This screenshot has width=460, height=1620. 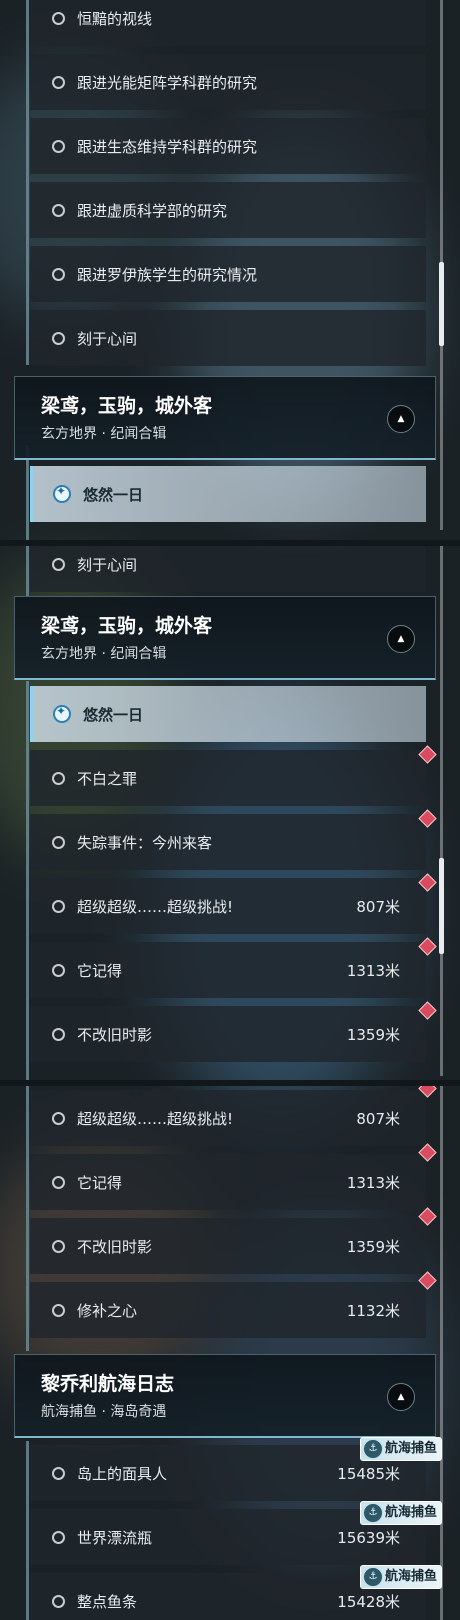 What do you see at coordinates (145, 842) in the screenshot?
I see `quest-label: 失踪事件：今州来客` at bounding box center [145, 842].